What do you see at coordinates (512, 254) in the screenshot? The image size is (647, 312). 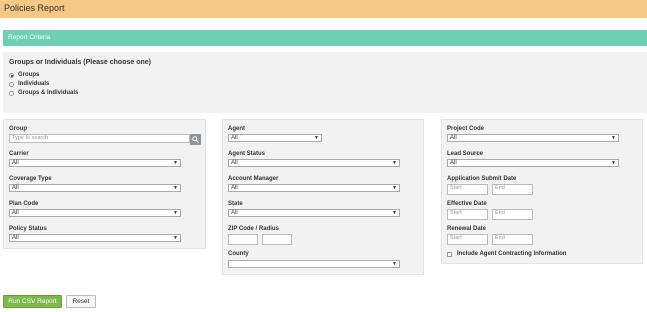 I see `include-contracting-label: Include Agent Contracting Information` at bounding box center [512, 254].